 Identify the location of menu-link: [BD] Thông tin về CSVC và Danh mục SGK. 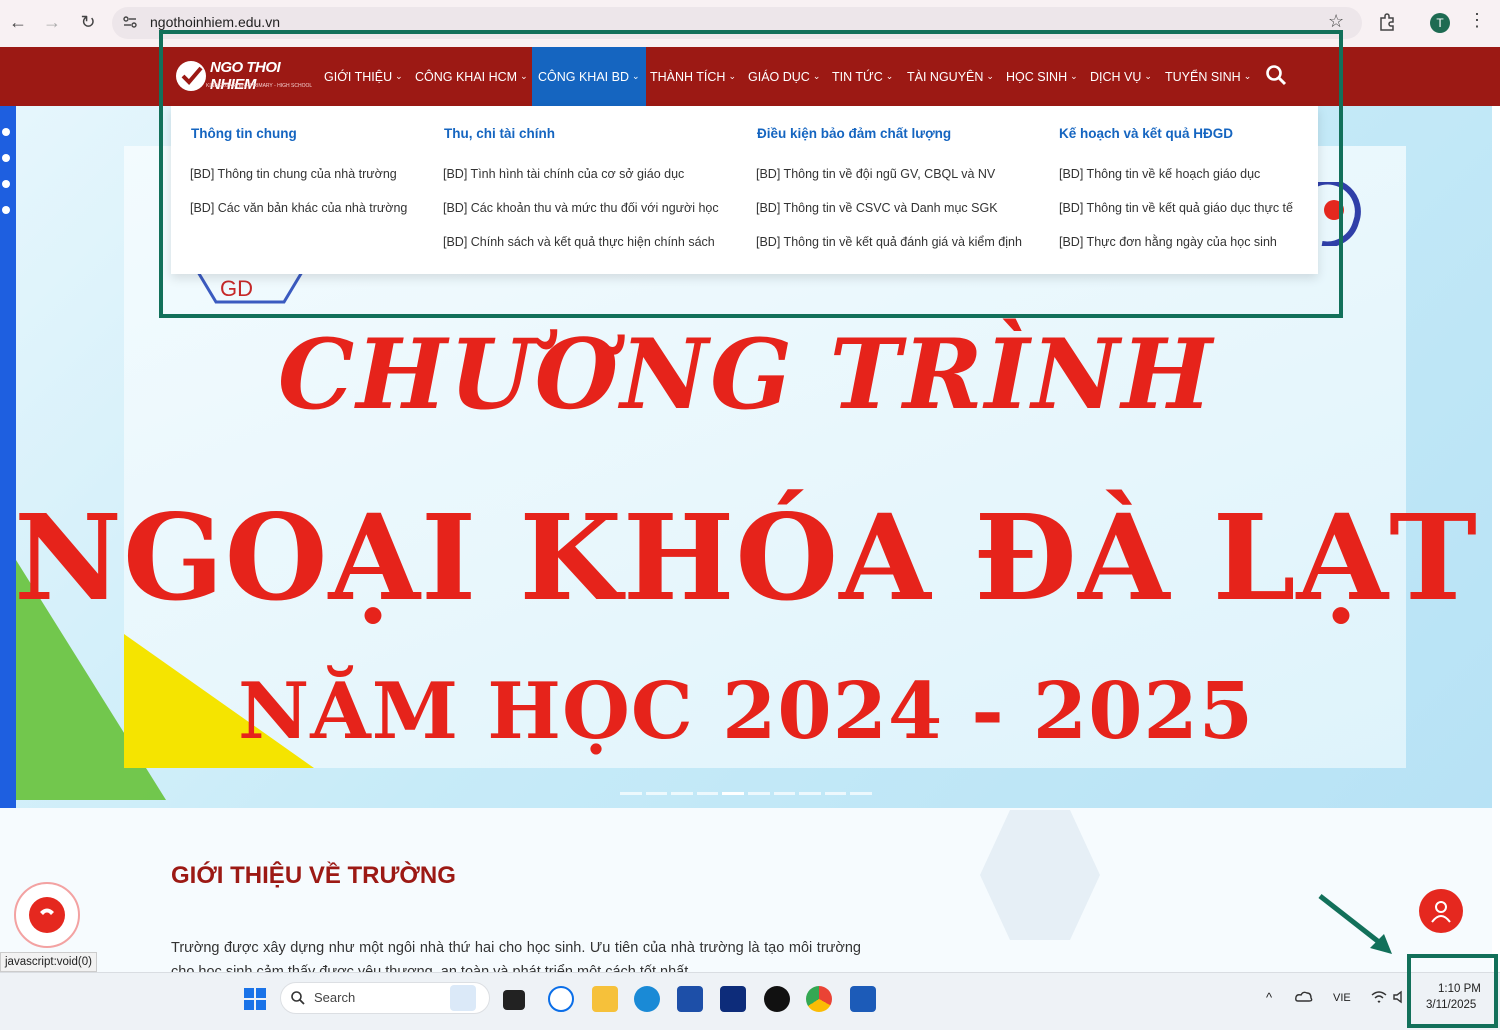
(877, 208).